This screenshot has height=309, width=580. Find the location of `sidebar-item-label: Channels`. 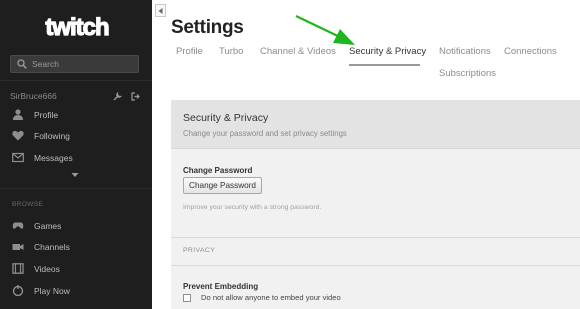

sidebar-item-label: Channels is located at coordinates (52, 247).